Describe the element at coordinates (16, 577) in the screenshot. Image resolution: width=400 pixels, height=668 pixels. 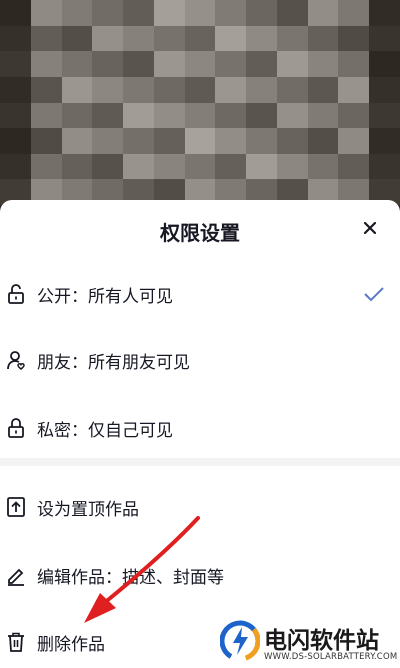
I see `edit-icon` at that location.